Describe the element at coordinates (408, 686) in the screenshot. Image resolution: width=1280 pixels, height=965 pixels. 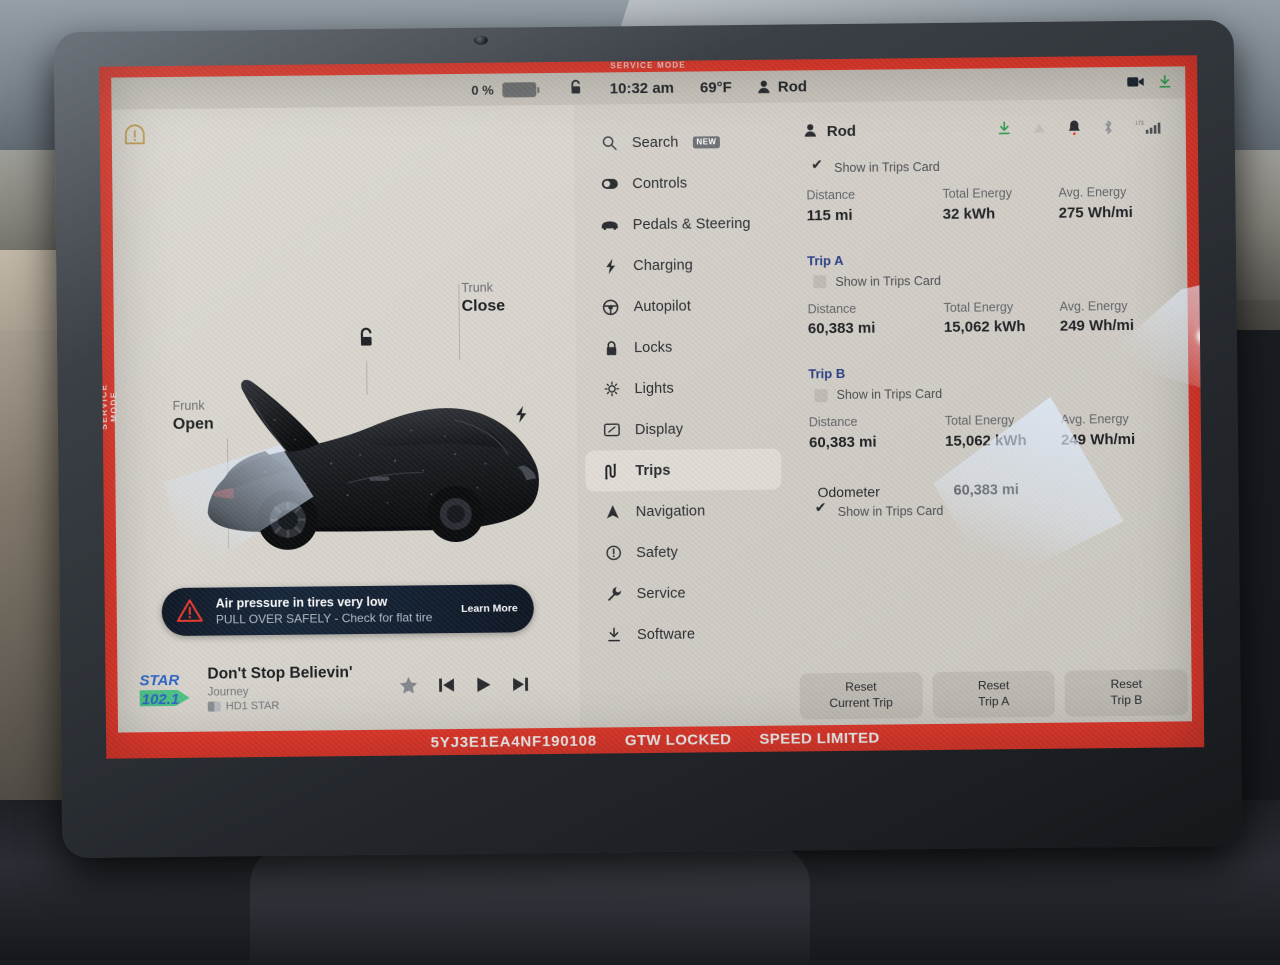
I see `favorite-star-icon` at that location.